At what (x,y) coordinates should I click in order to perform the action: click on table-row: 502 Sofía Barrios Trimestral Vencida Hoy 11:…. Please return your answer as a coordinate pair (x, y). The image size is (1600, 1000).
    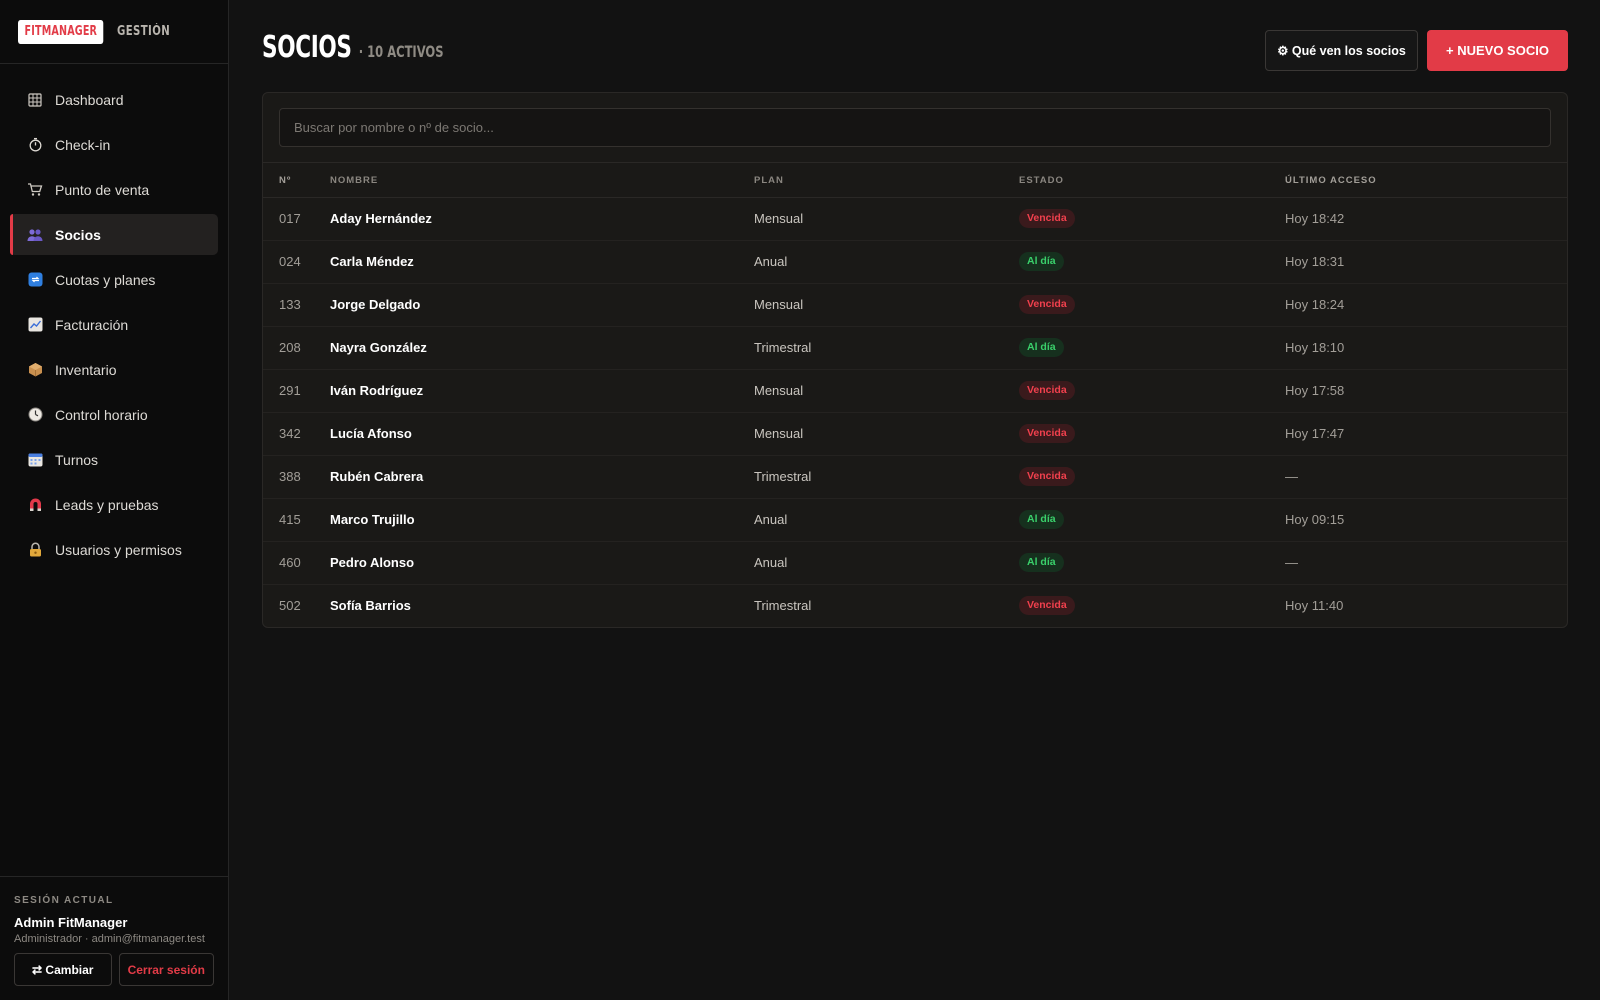
    Looking at the image, I should click on (915, 605).